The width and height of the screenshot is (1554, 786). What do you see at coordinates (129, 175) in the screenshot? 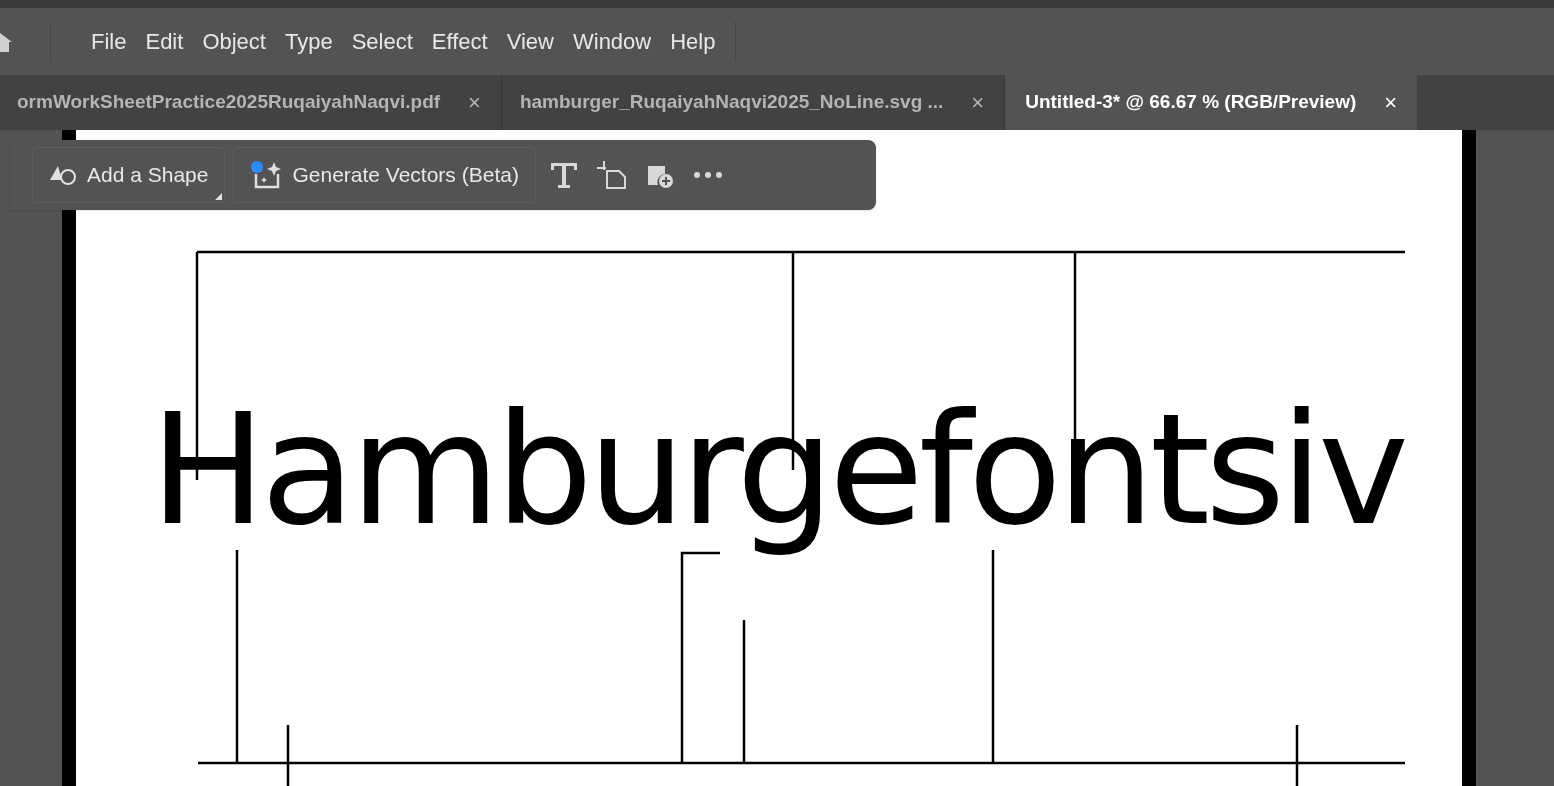
I see `add-shape-button: Add a Shape` at bounding box center [129, 175].